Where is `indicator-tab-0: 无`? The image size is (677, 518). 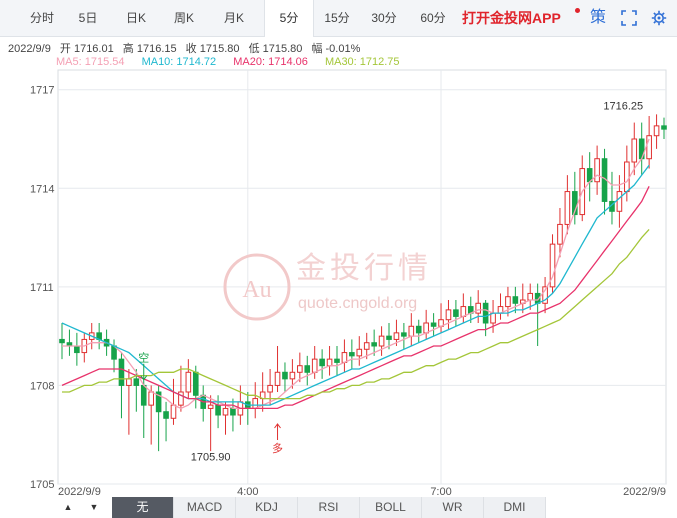 indicator-tab-0: 无 is located at coordinates (143, 507).